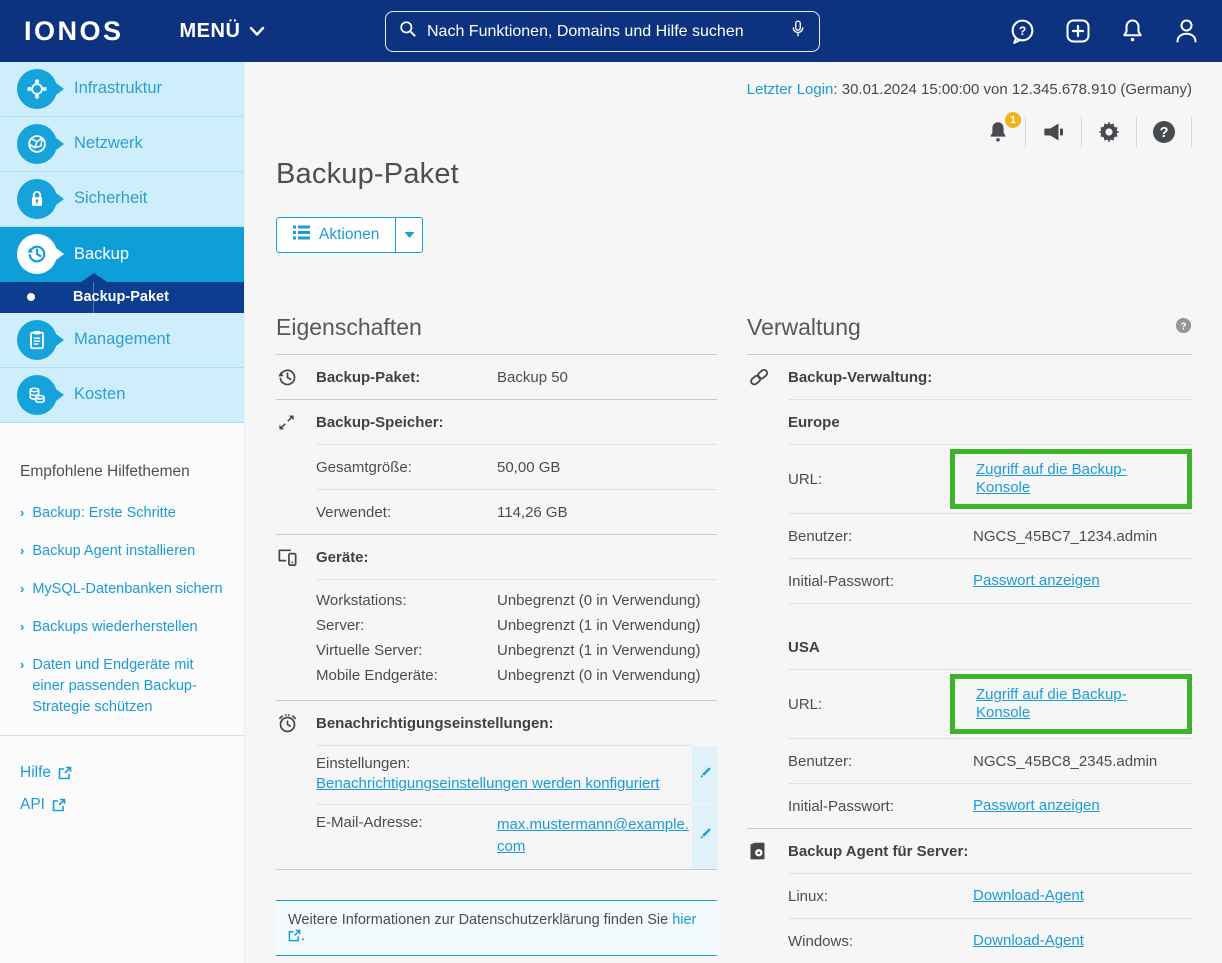  What do you see at coordinates (936, 896) in the screenshot?
I see `linux-row: Linux: Download-Agent` at bounding box center [936, 896].